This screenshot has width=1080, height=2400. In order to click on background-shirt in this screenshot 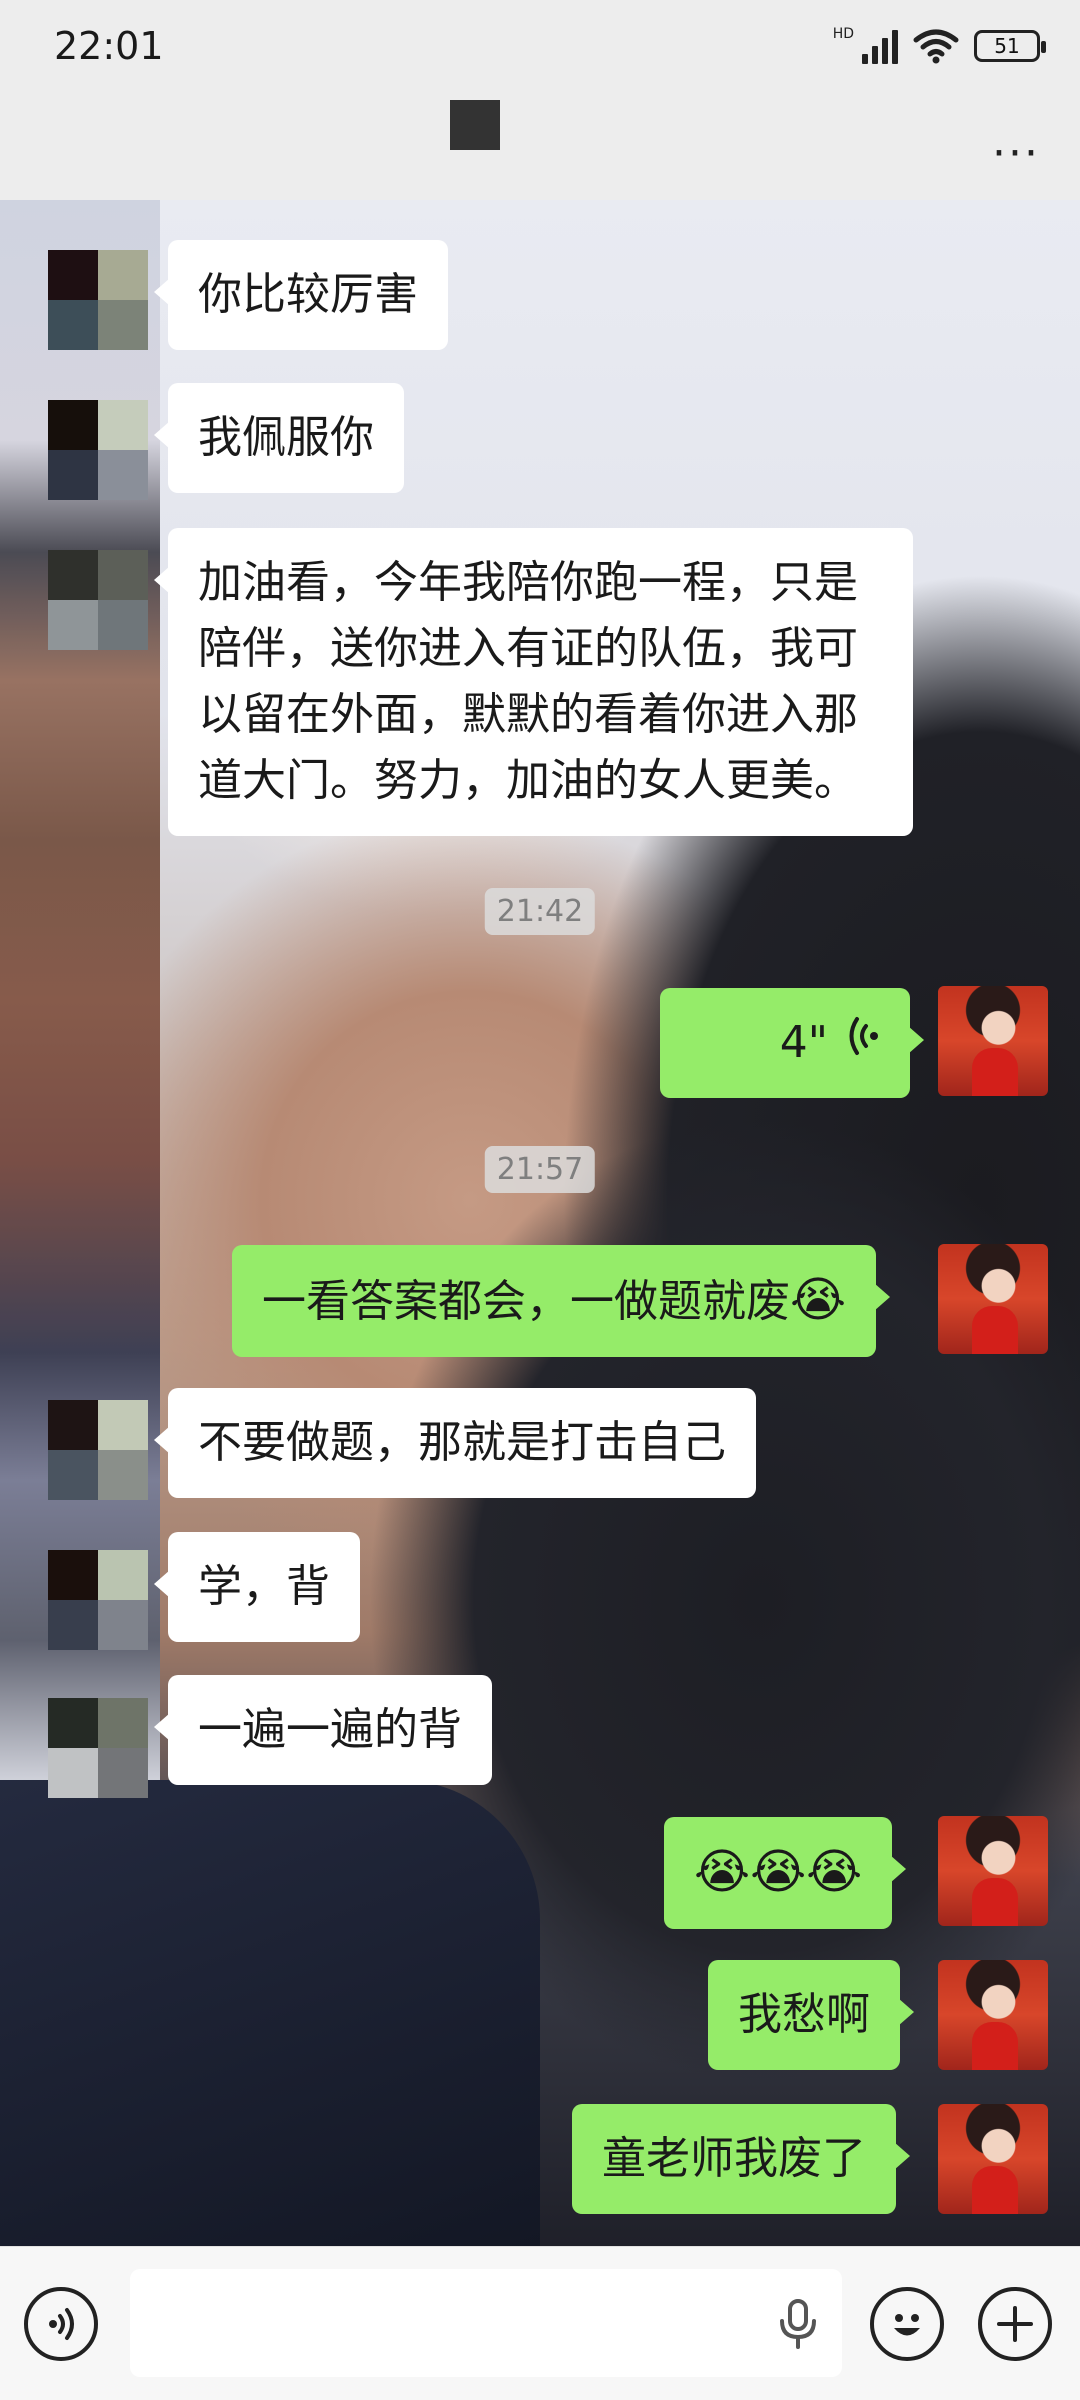, I will do `click(270, 2013)`.